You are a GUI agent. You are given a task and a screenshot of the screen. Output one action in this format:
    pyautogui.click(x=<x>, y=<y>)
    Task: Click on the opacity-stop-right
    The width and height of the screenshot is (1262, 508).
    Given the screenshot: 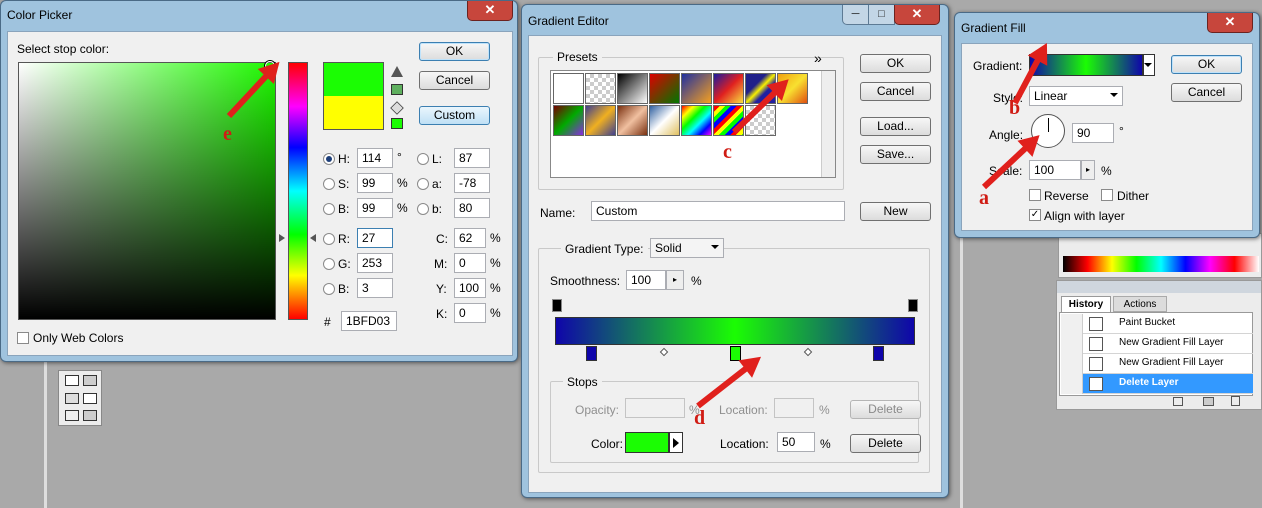 What is the action you would take?
    pyautogui.click(x=913, y=305)
    